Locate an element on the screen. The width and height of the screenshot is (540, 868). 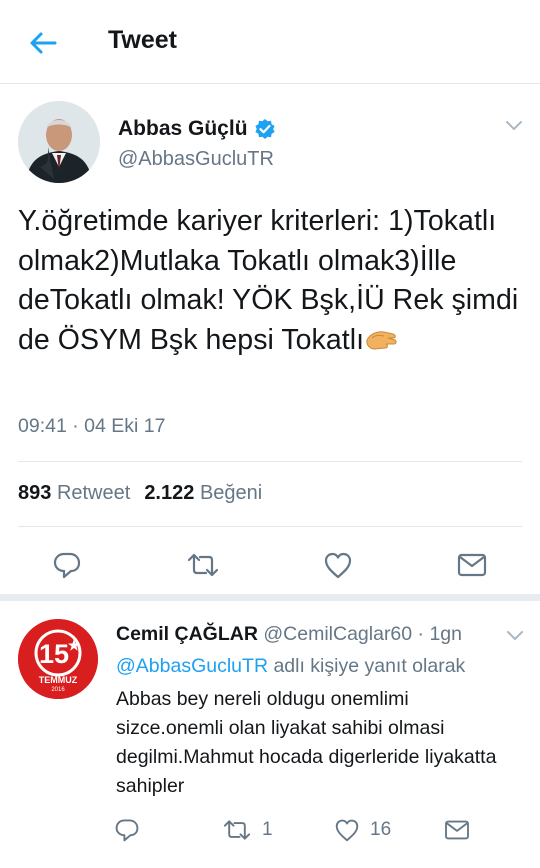
reply-dm-button is located at coordinates (457, 830).